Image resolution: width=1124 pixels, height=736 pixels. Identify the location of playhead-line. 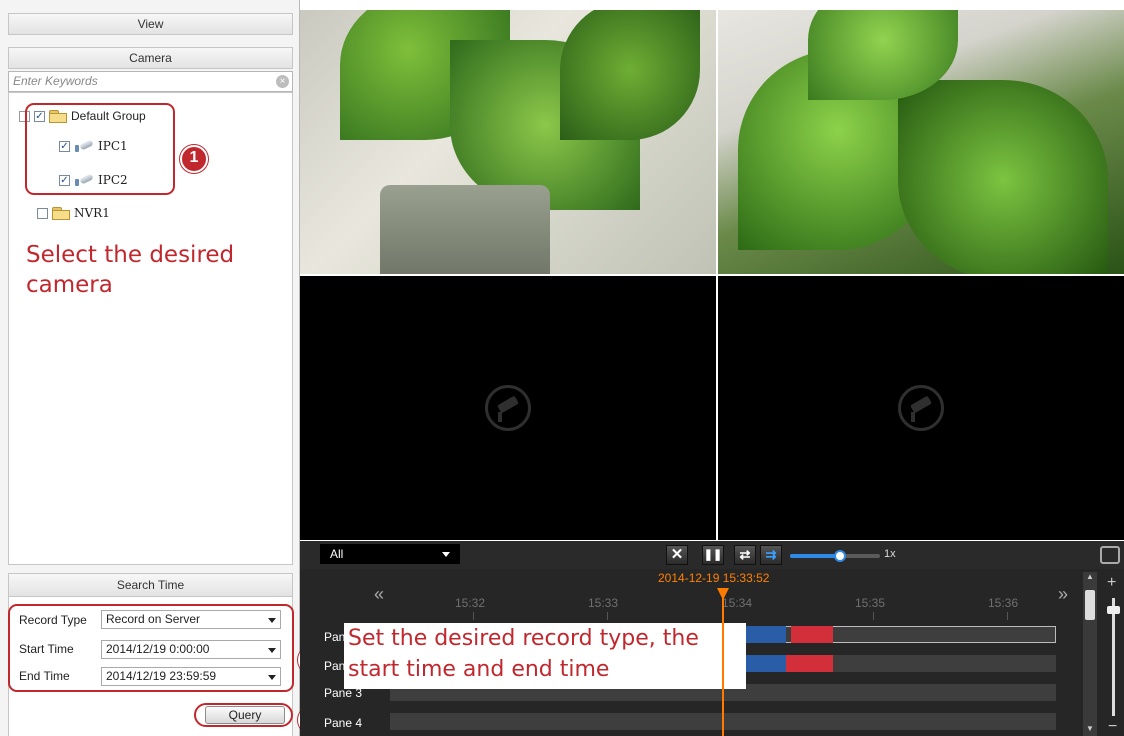
(723, 663).